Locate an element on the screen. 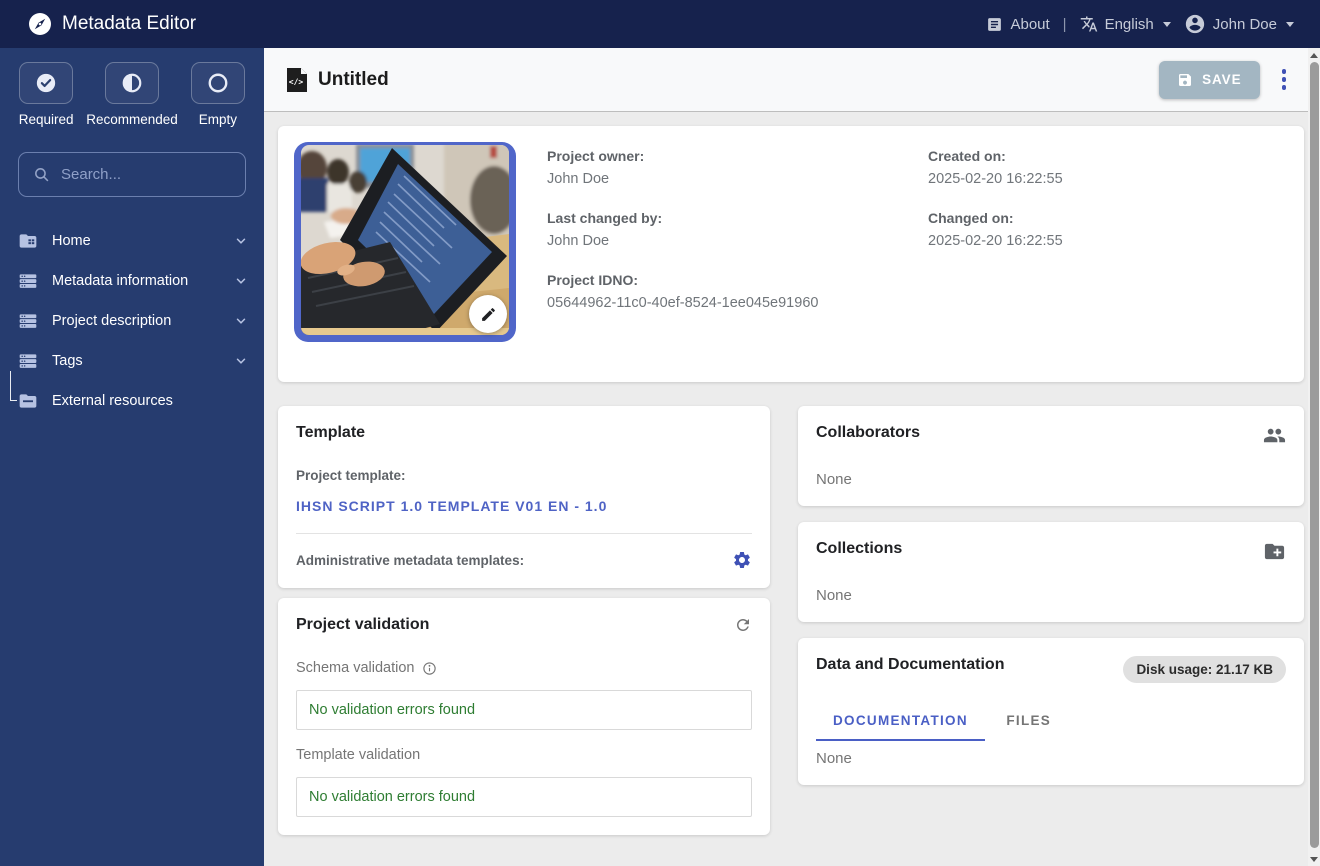 Image resolution: width=1320 pixels, height=866 pixels. filter-recommended-label: Recommended is located at coordinates (132, 119).